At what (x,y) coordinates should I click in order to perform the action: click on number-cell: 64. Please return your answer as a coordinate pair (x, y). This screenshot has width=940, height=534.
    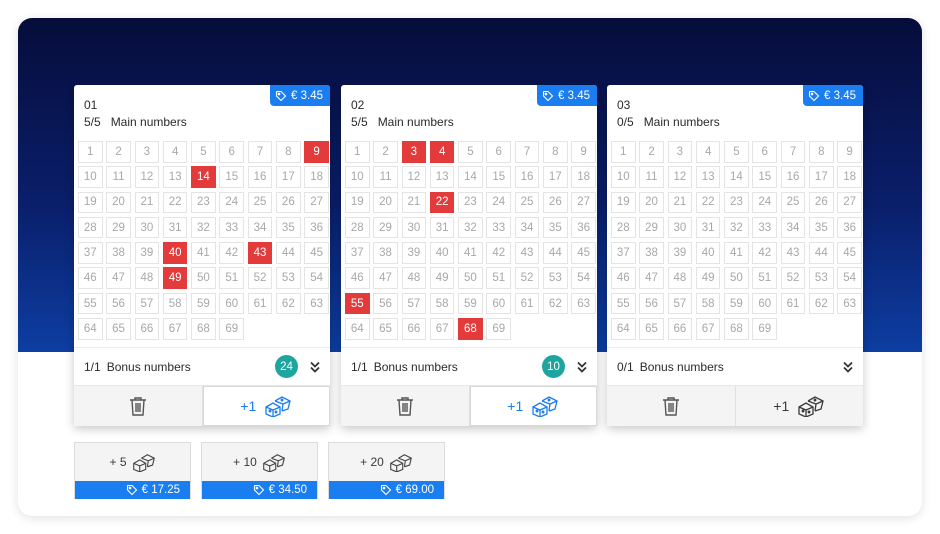
    Looking at the image, I should click on (90, 329).